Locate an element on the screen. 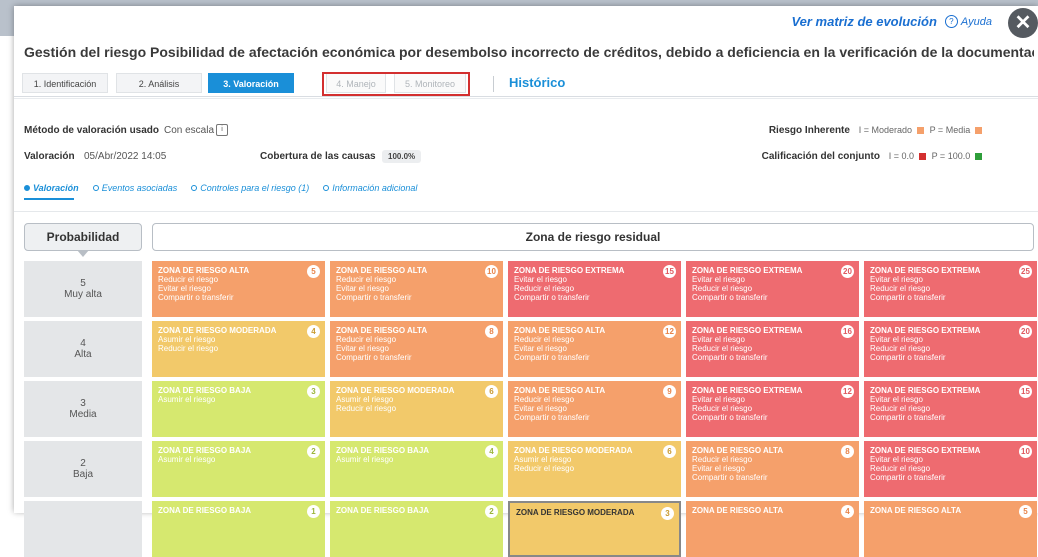 The width and height of the screenshot is (1038, 557). zona-riesgo-header: Zona de riesgo residual is located at coordinates (593, 237).